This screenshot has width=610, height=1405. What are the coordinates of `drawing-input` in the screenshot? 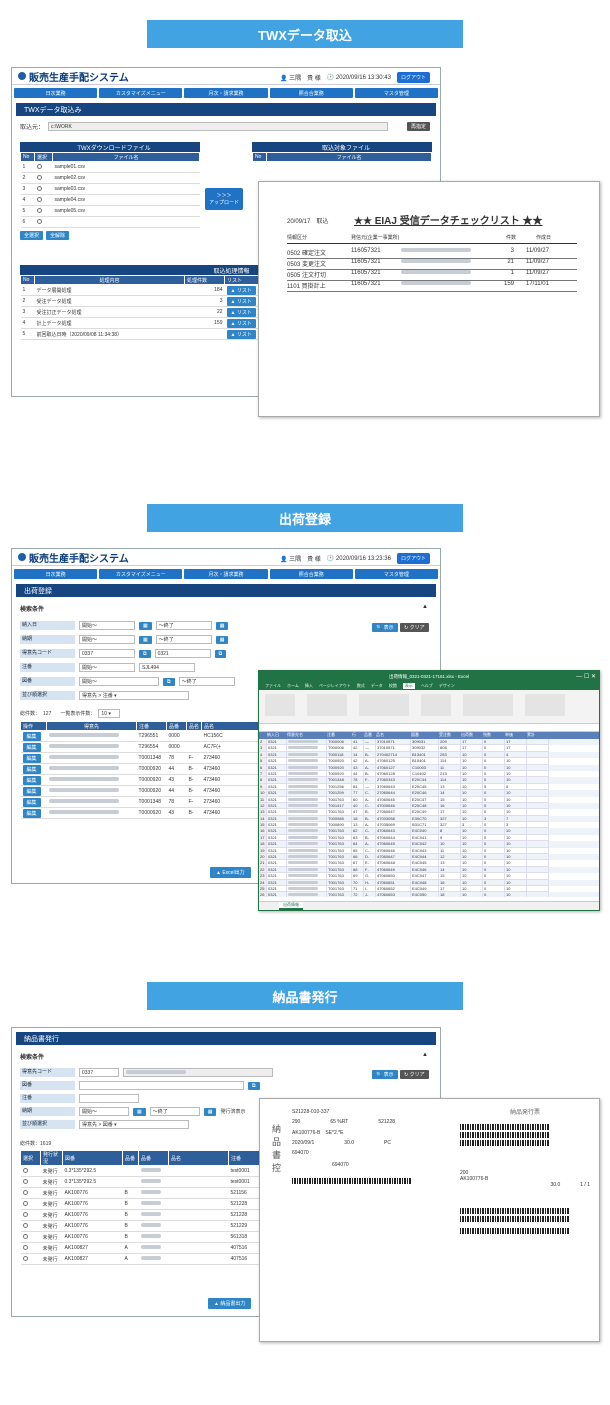 It's located at (161, 1085).